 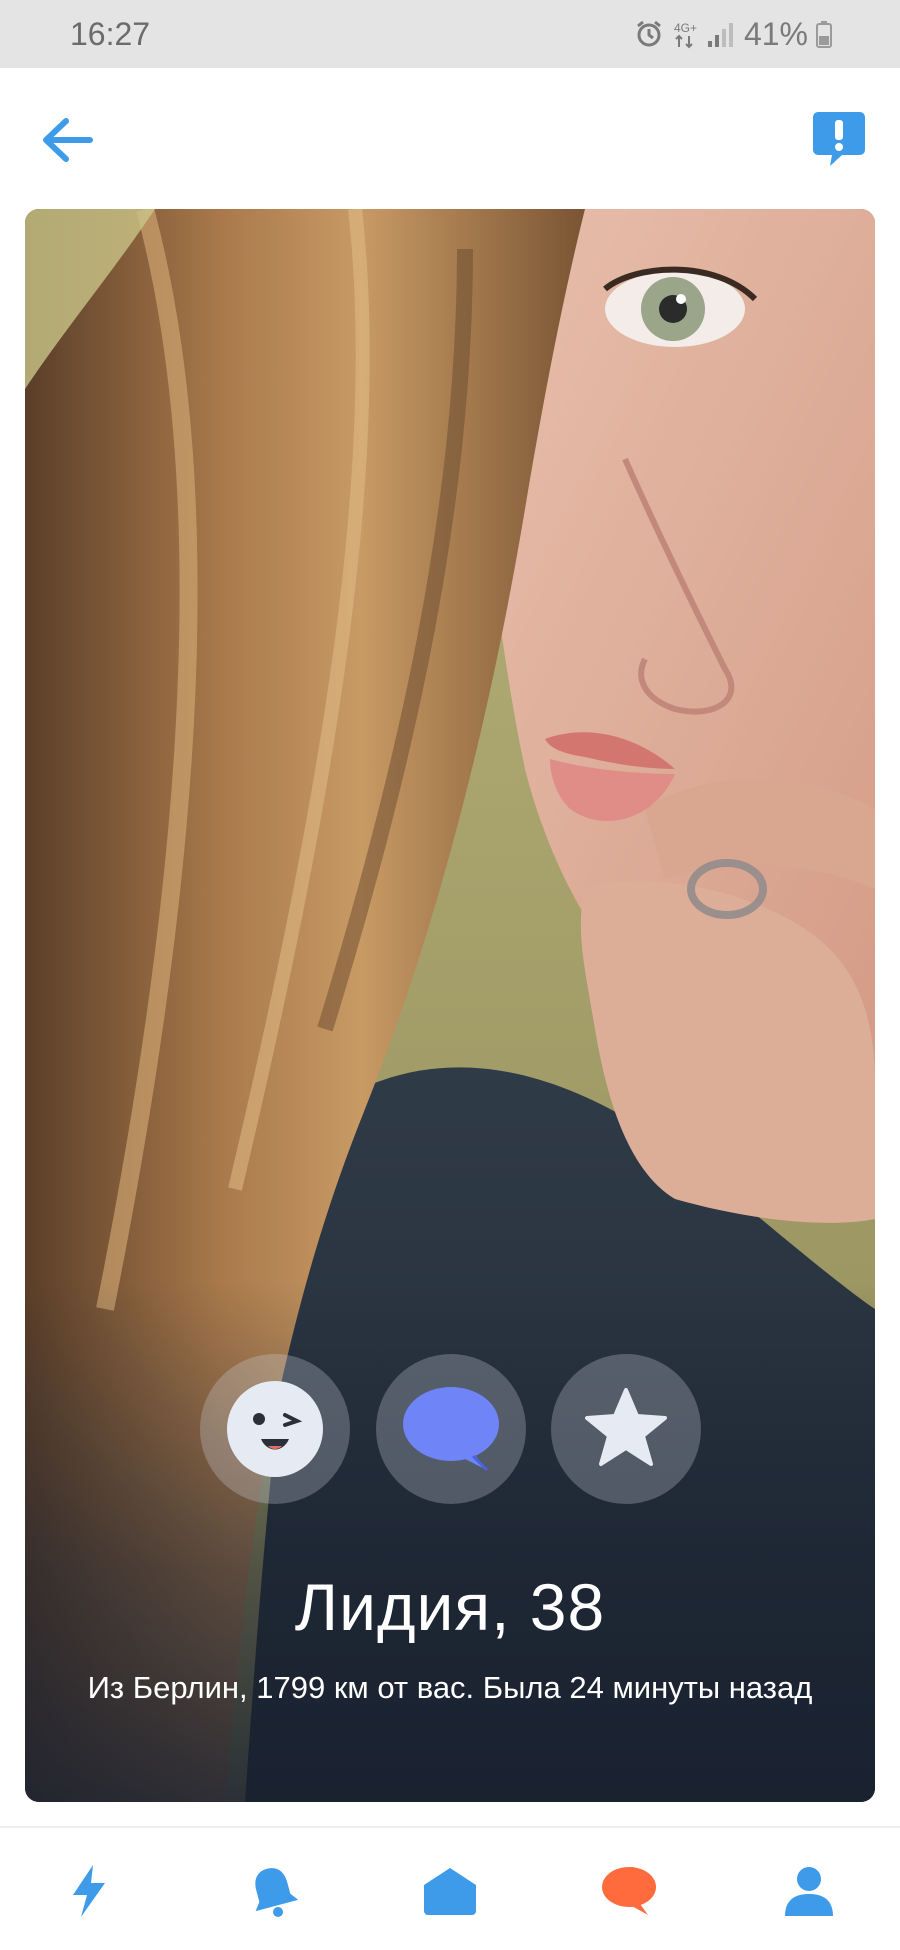 I want to click on network-4g-icon: 4G+, so click(x=685, y=35).